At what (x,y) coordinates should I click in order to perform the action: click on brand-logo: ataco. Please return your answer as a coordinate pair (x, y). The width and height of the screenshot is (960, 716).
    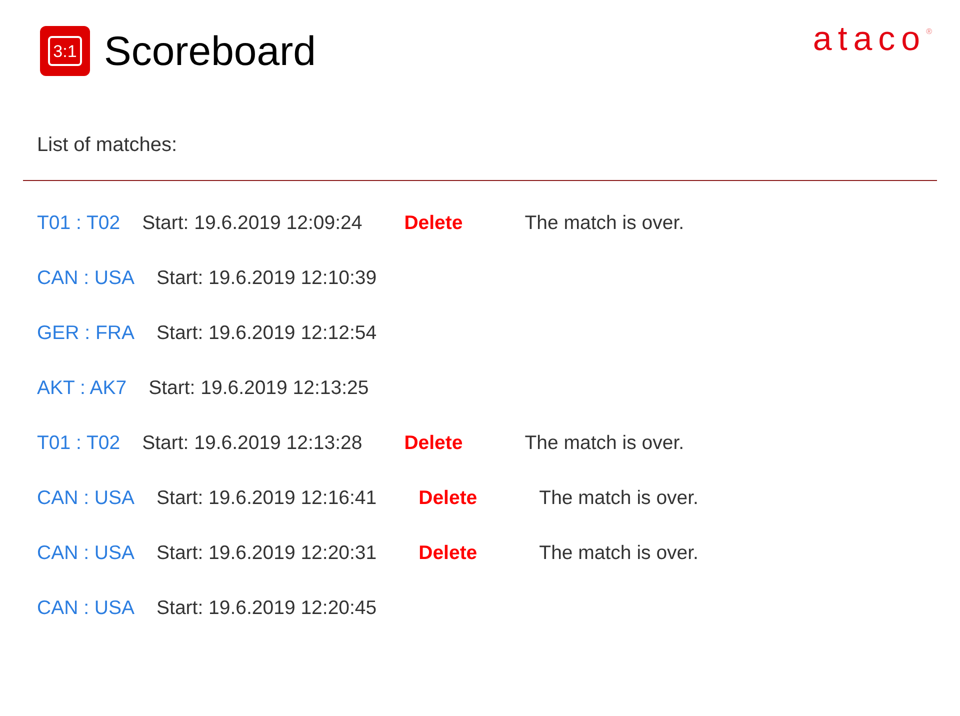
    Looking at the image, I should click on (869, 39).